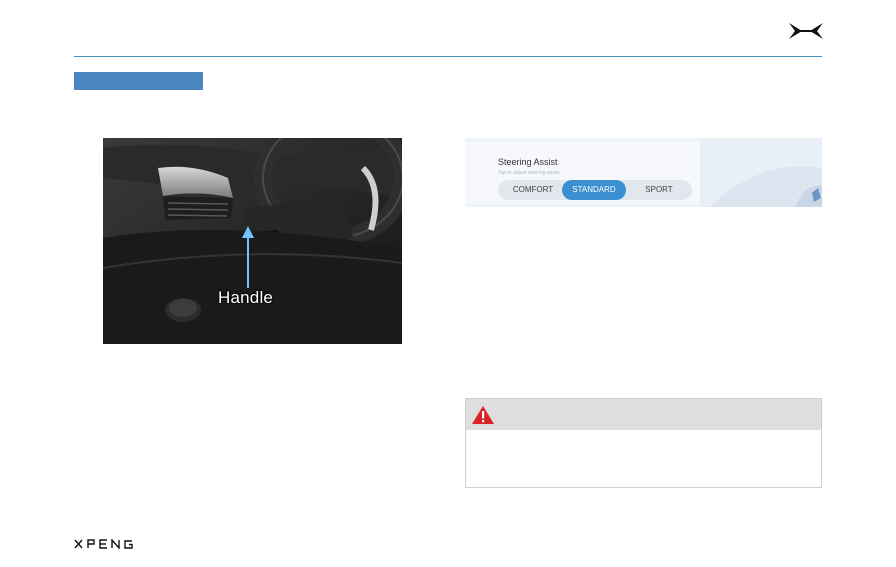 The height and width of the screenshot is (567, 896). Describe the element at coordinates (529, 173) in the screenshot. I see `steering-assist-subtitle: Tap to adjust steering assist` at that location.